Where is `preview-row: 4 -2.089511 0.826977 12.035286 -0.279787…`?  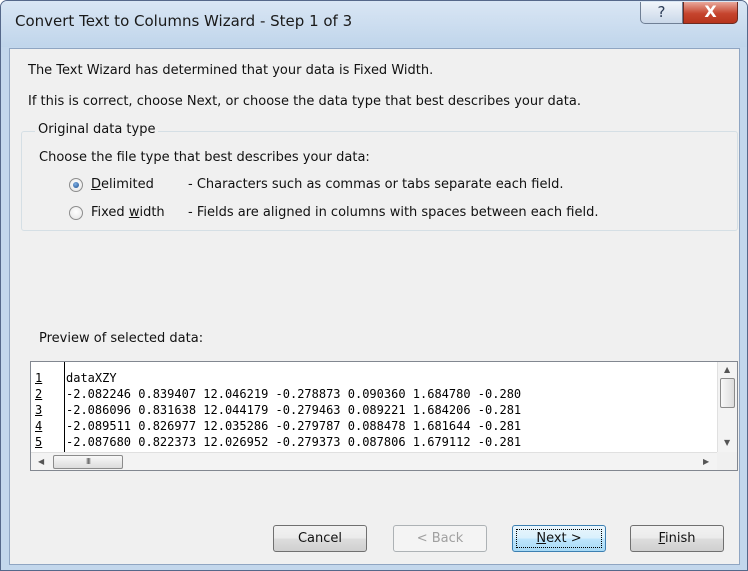
preview-row: 4 -2.089511 0.826977 12.035286 -0.279787… is located at coordinates (381, 426).